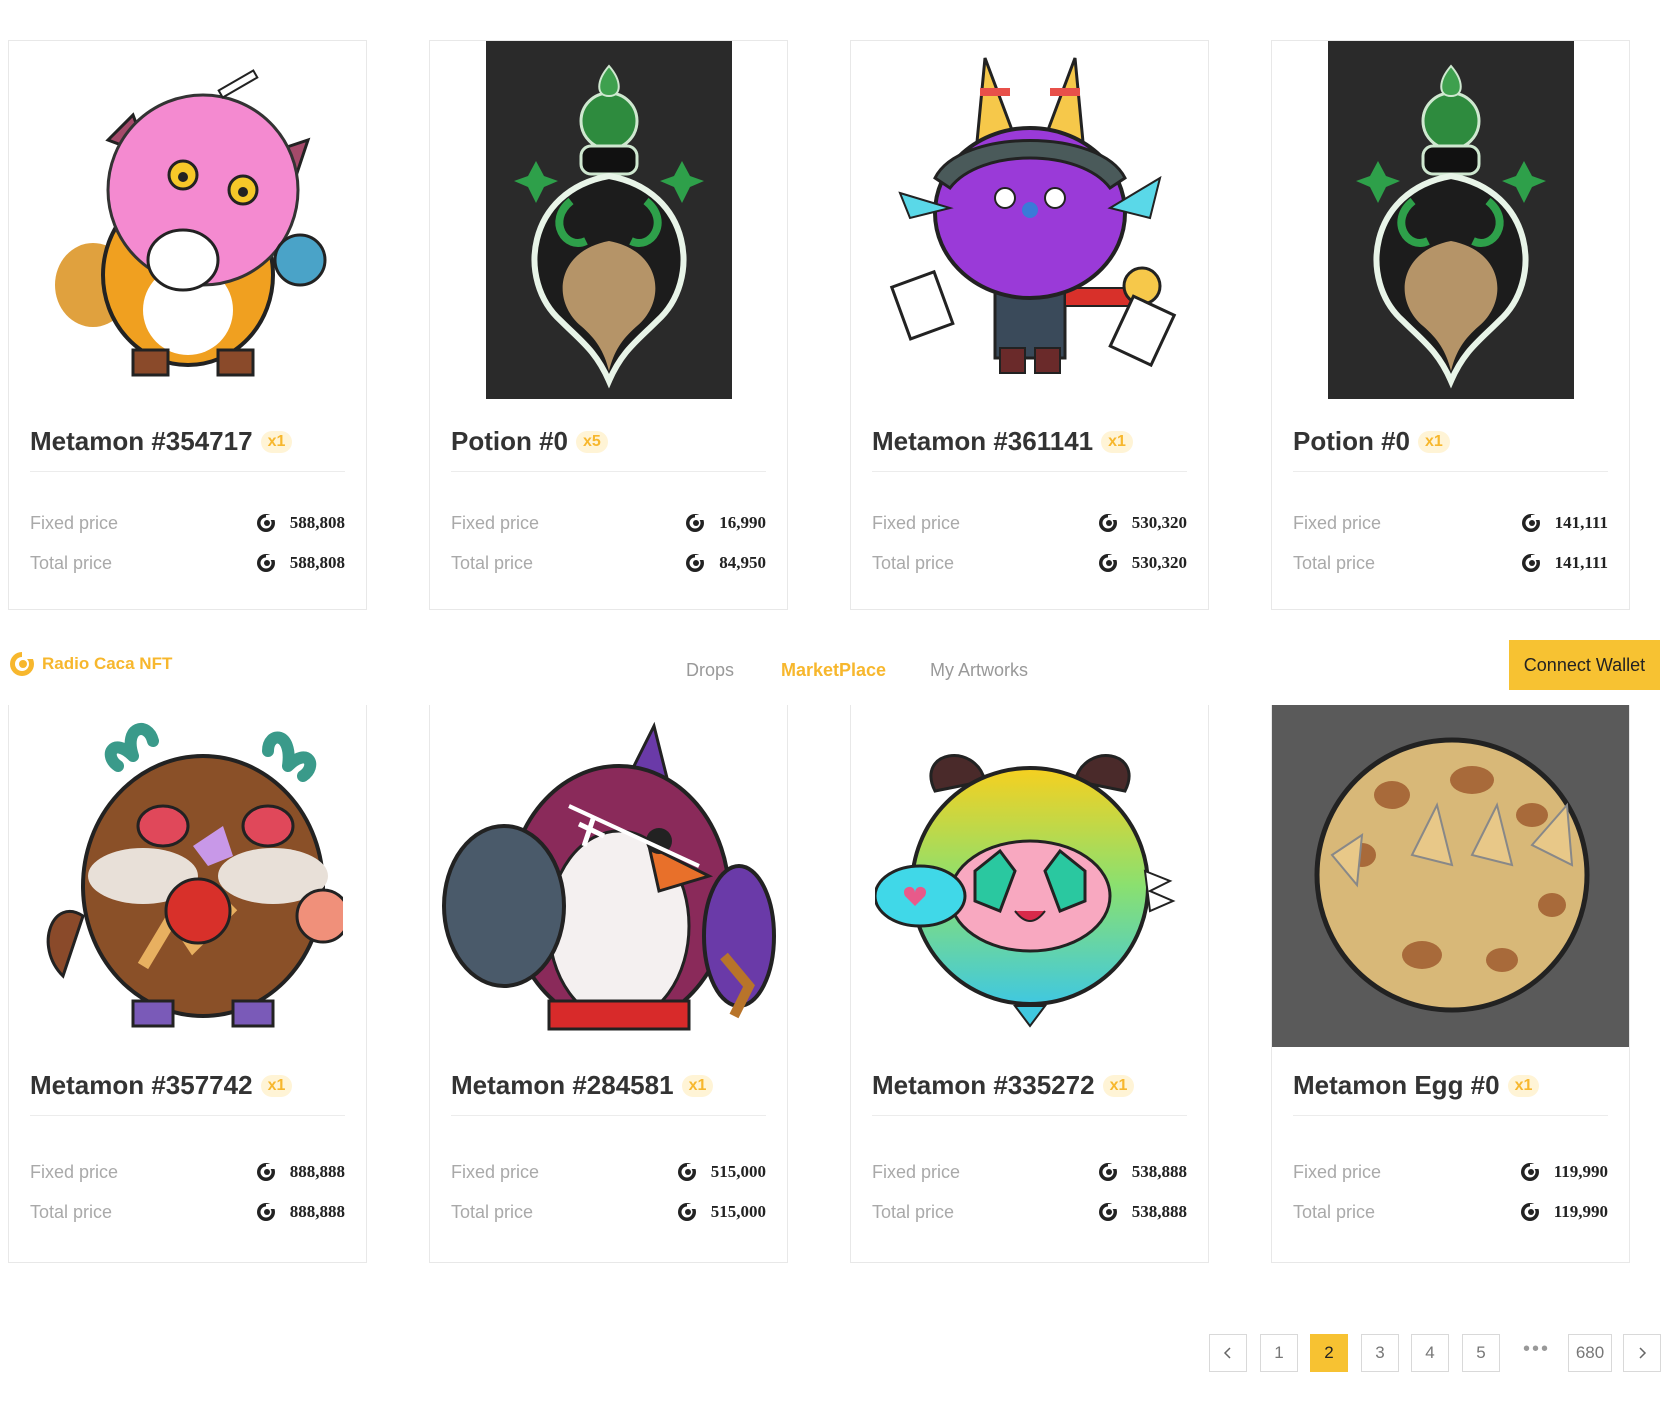 The width and height of the screenshot is (1673, 1427). Describe the element at coordinates (742, 562) in the screenshot. I see `total-price-value: 84,950` at that location.